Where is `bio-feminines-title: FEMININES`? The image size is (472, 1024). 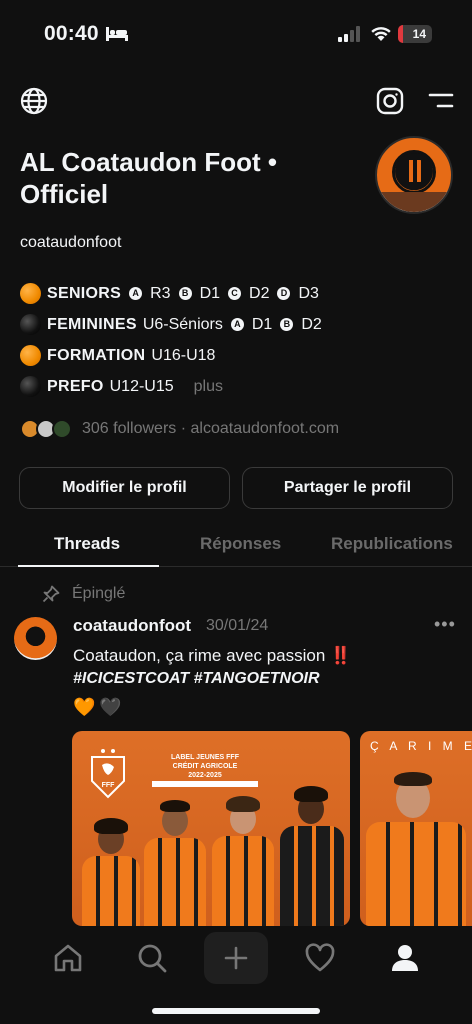
bio-feminines-title: FEMININES is located at coordinates (92, 324).